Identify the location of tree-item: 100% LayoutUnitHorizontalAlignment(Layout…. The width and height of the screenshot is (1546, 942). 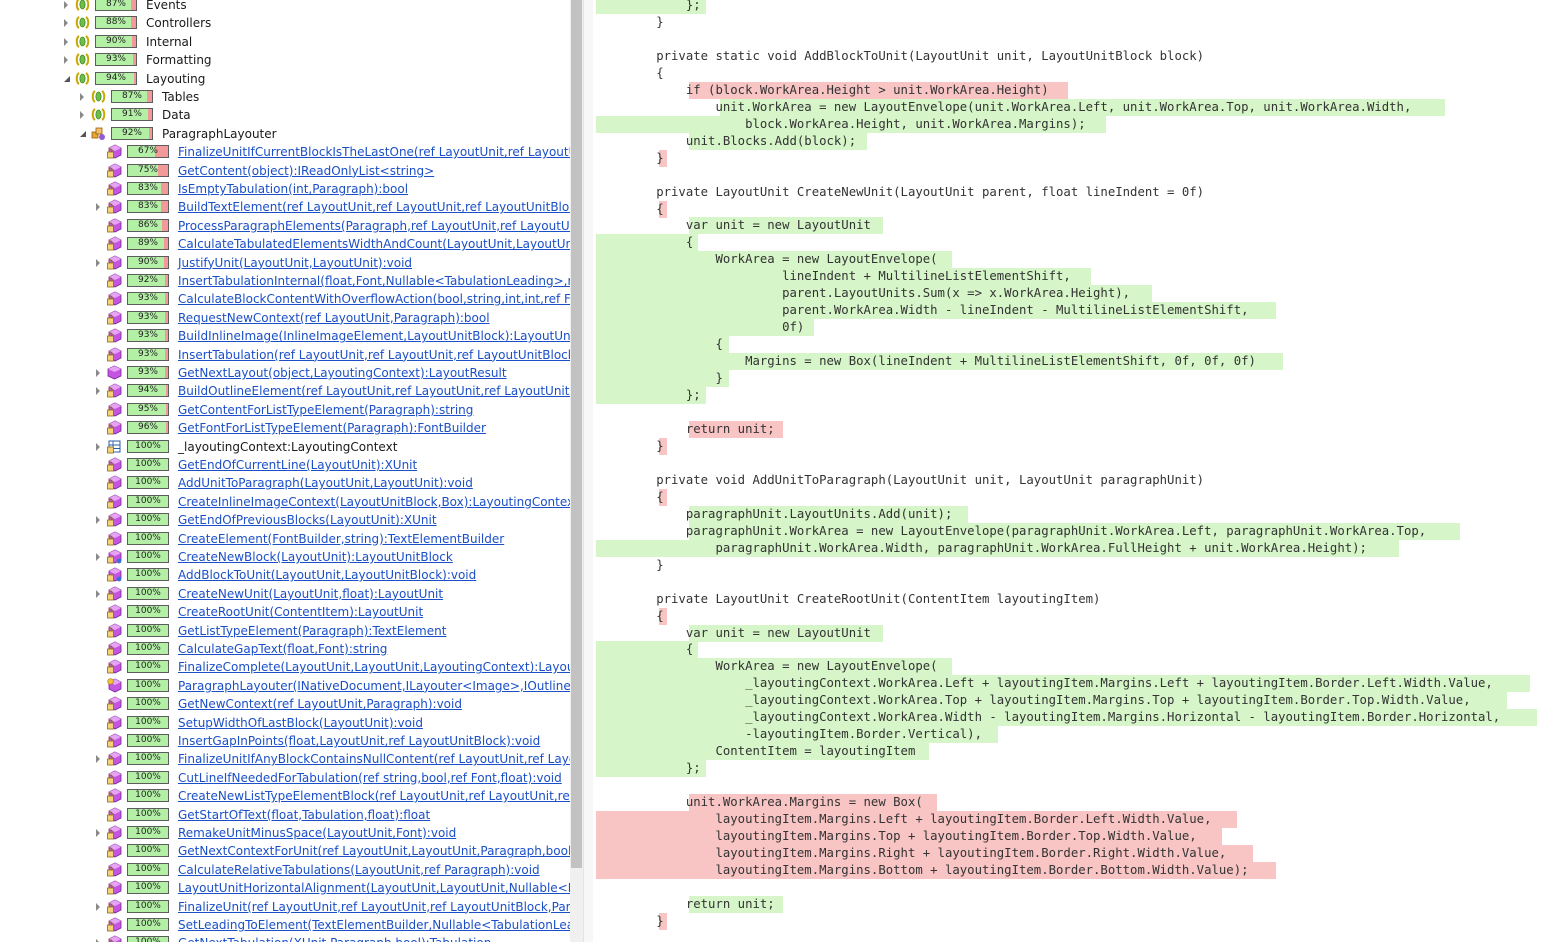
(285, 888).